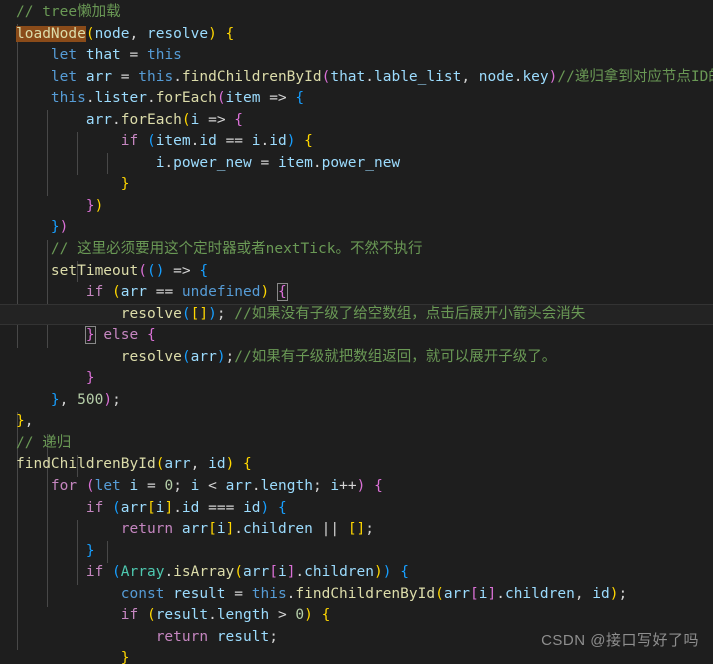 This screenshot has height=664, width=713. I want to click on code-line: let that = this, so click(356, 56).